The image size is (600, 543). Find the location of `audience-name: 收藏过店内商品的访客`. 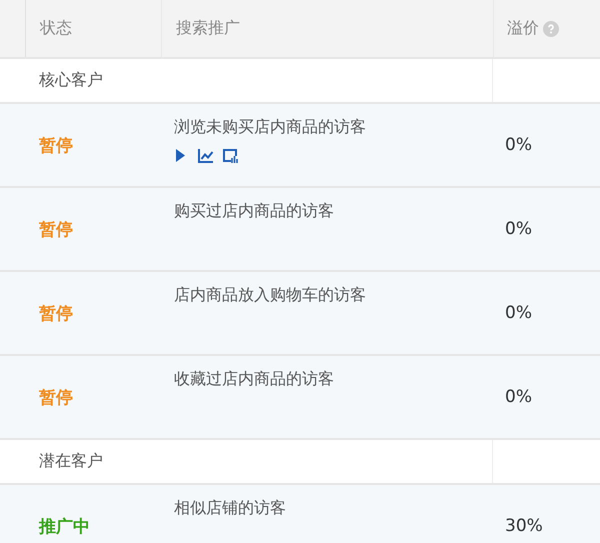

audience-name: 收藏过店内商品的访客 is located at coordinates (254, 379).